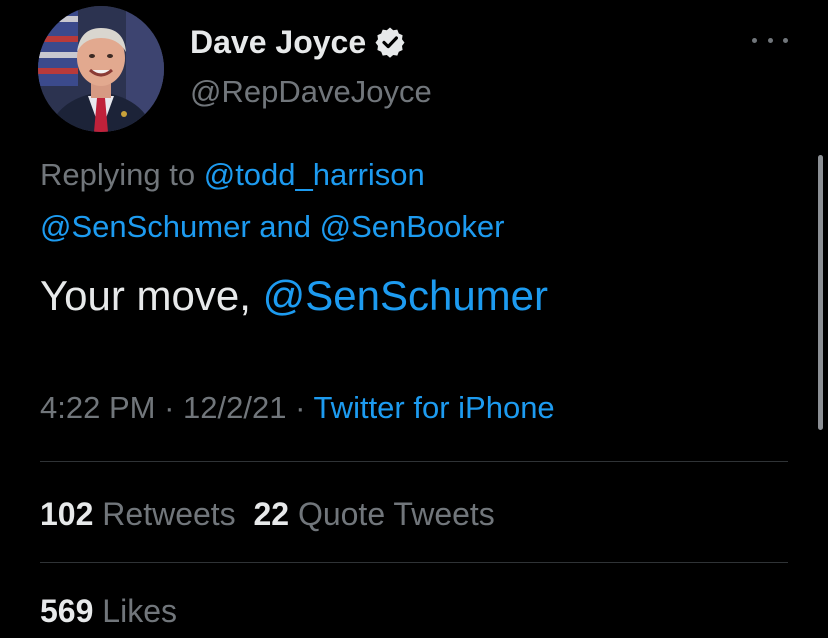  I want to click on verified-badge-icon, so click(390, 42).